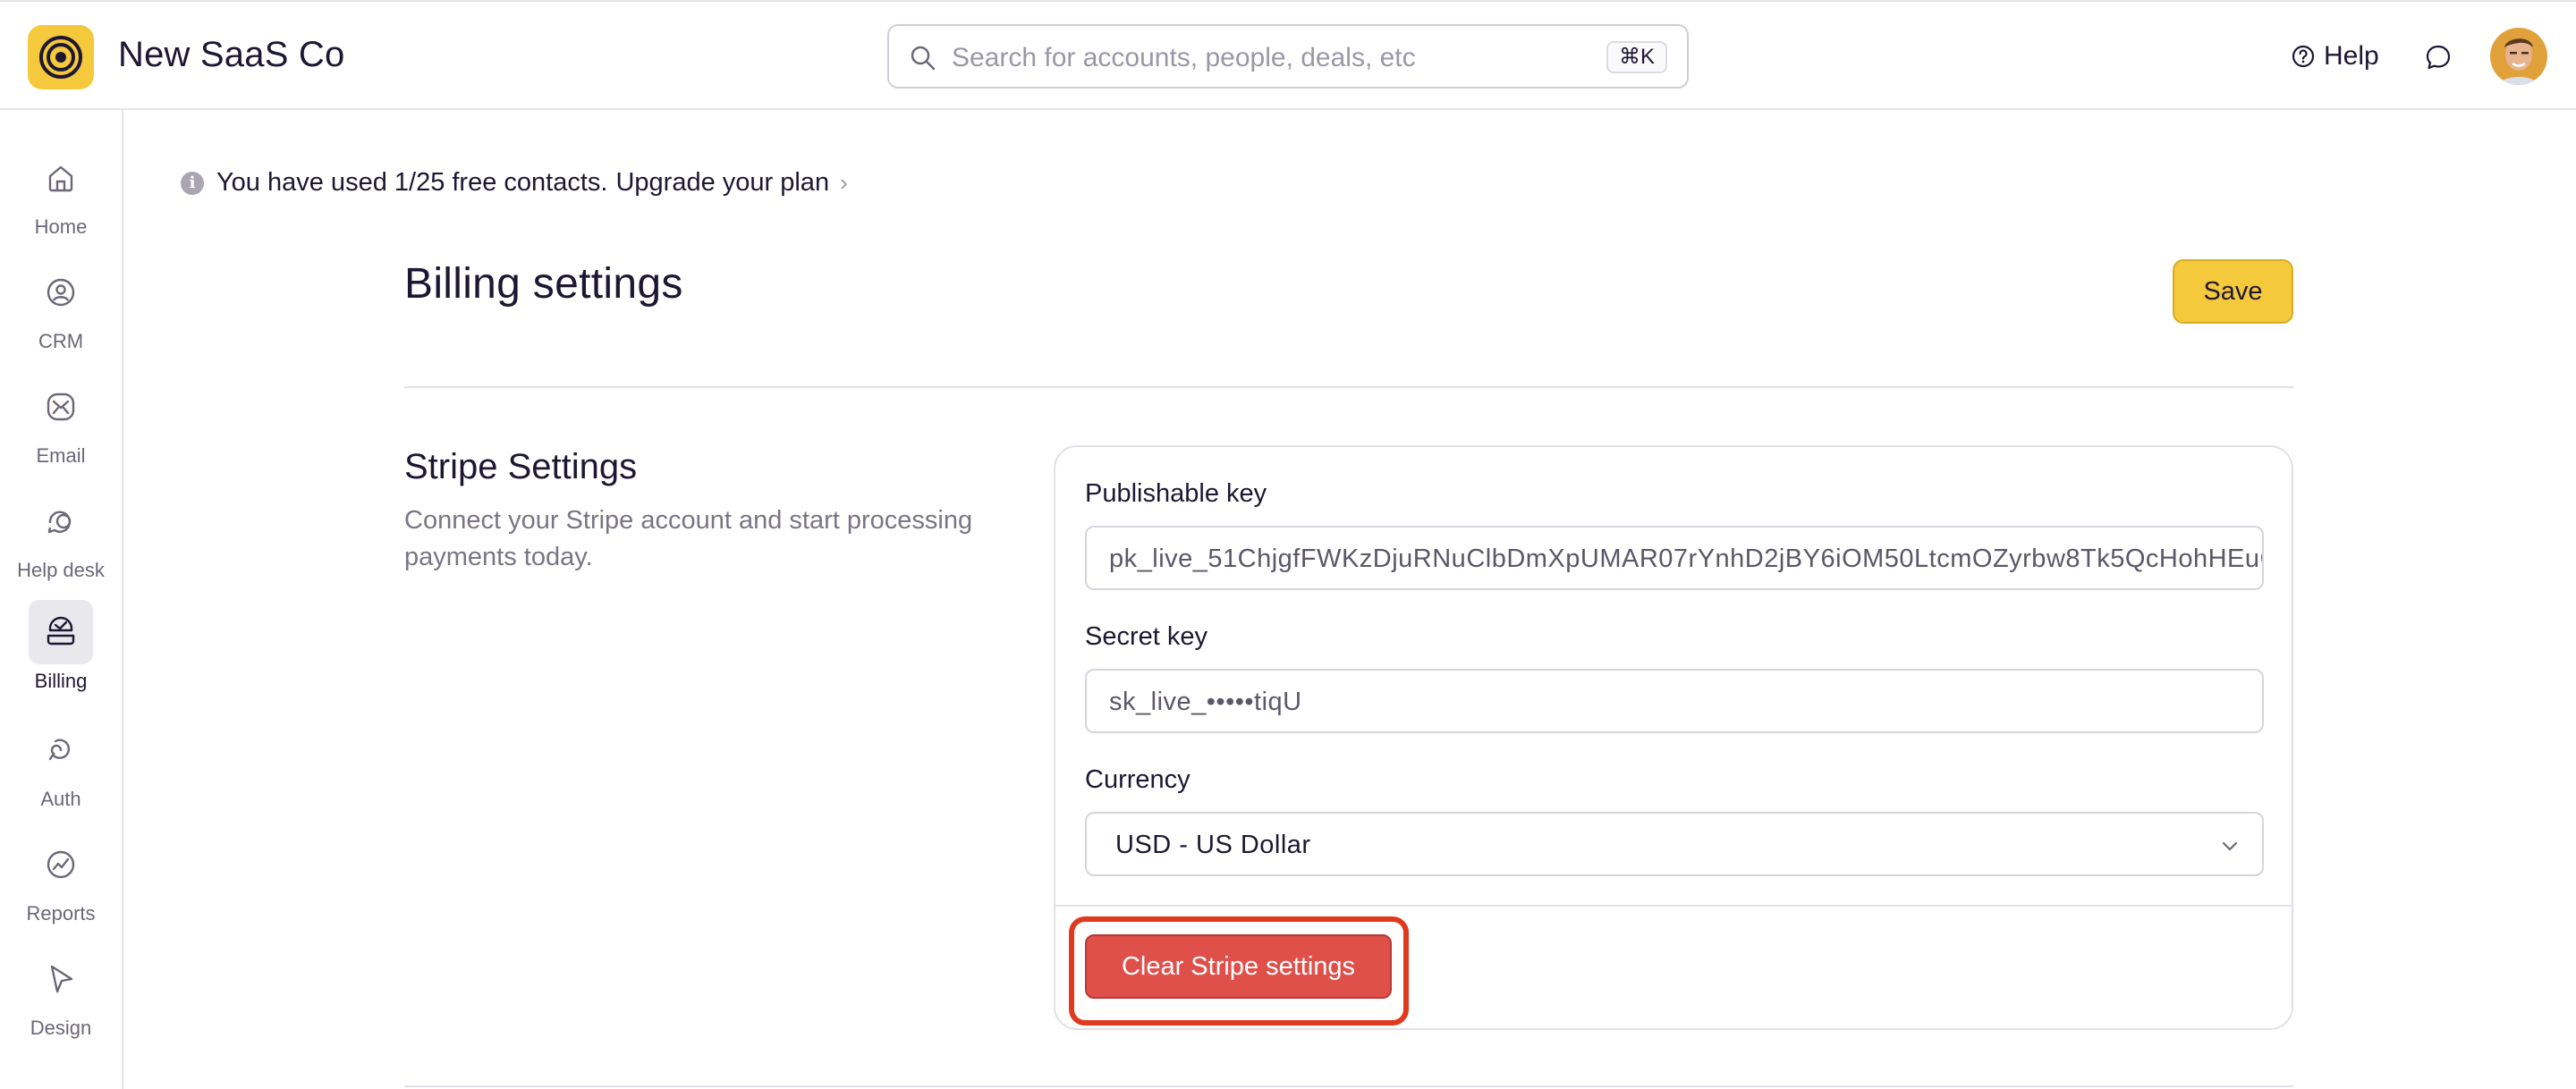  Describe the element at coordinates (1138, 779) in the screenshot. I see `currency-label: Currency` at that location.